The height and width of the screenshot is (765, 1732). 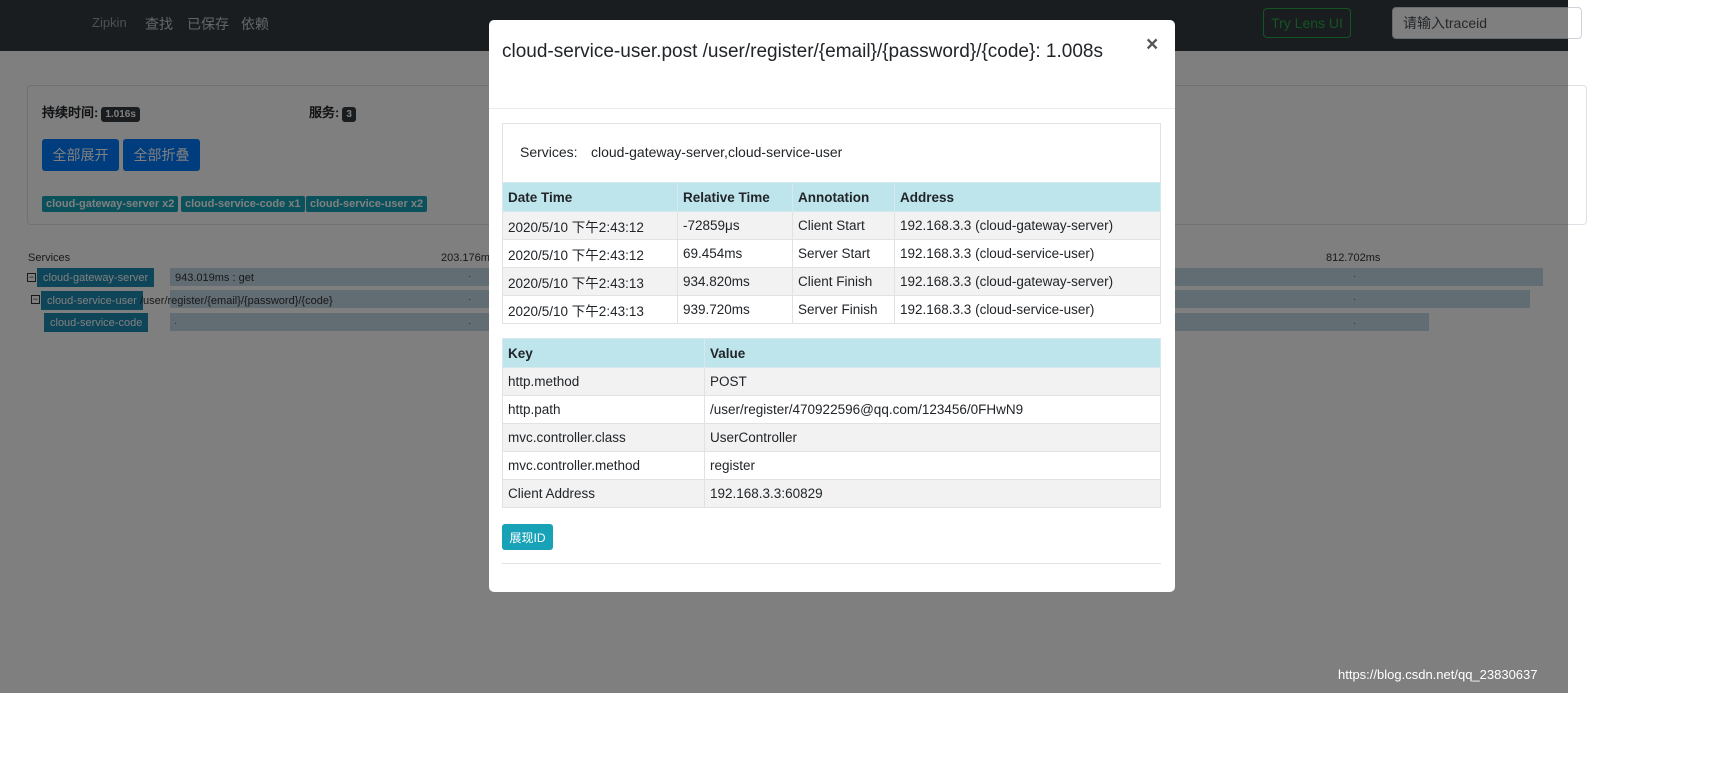 I want to click on modal-divider, so click(x=831, y=563).